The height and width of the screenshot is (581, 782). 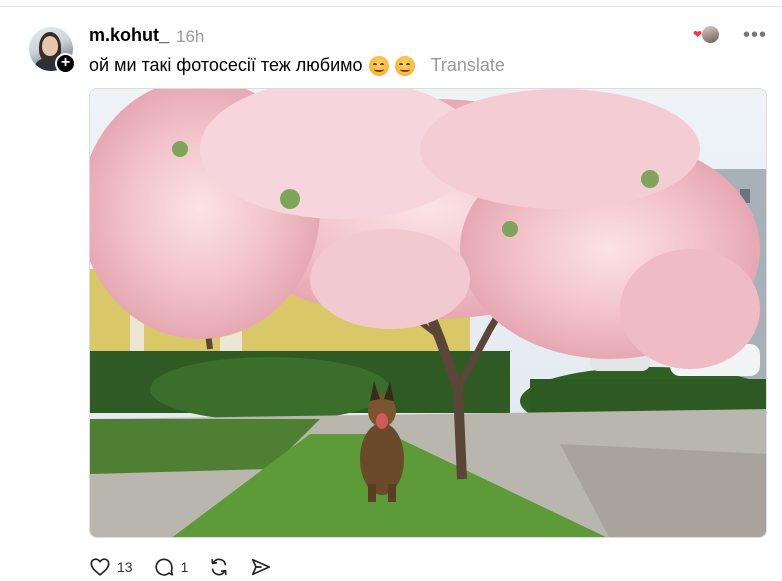 What do you see at coordinates (468, 65) in the screenshot?
I see `translate-link: Translate` at bounding box center [468, 65].